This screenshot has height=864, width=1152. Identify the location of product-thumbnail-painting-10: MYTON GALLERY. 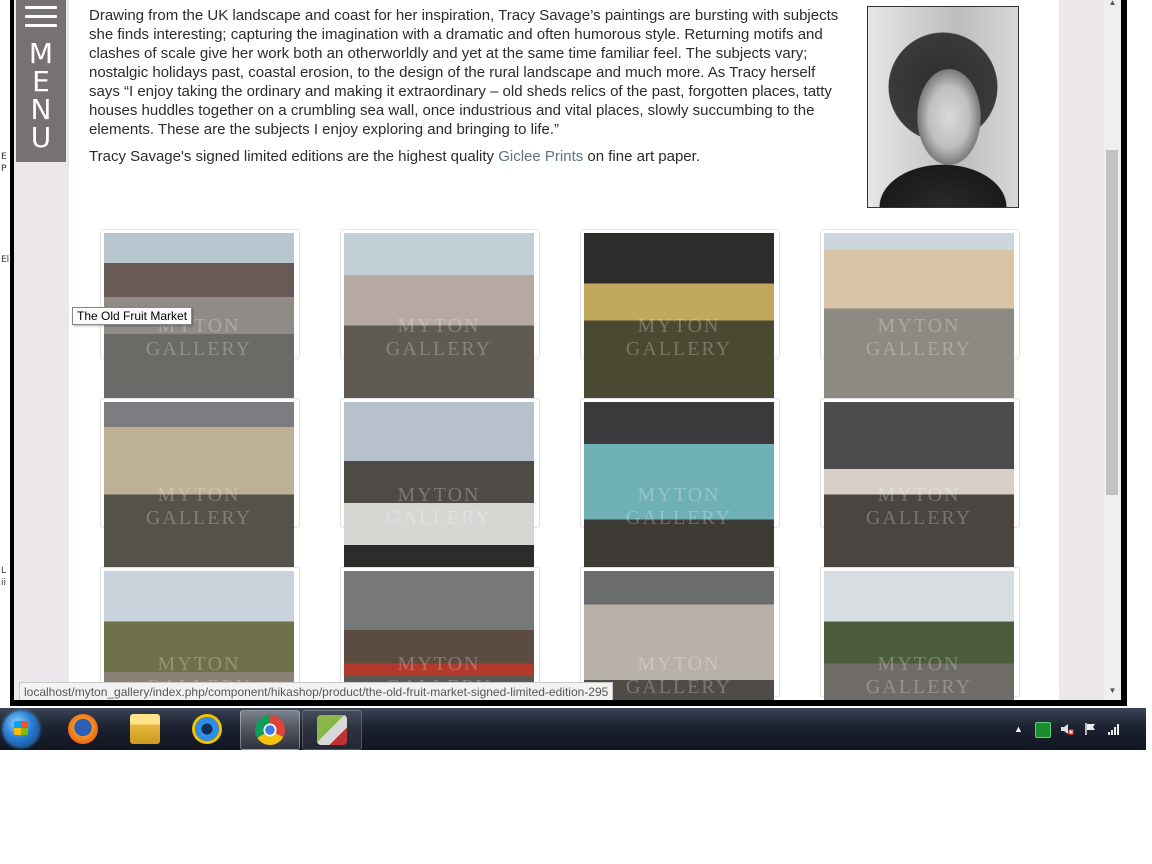
(439, 635).